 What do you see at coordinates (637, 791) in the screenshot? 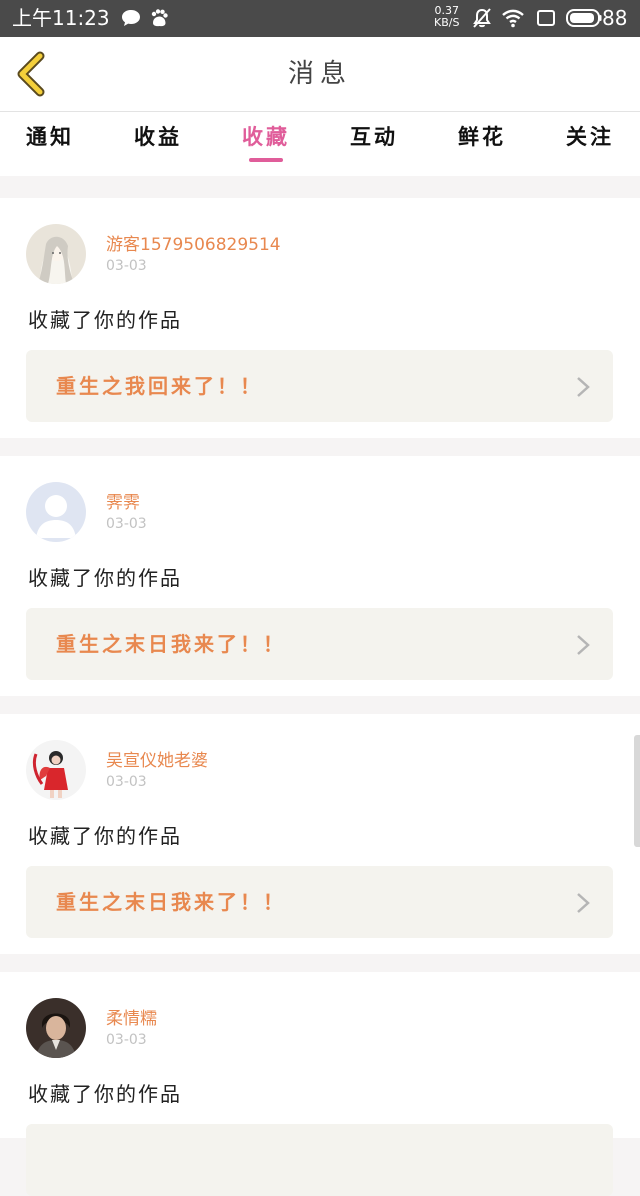
I see `scrollbar` at bounding box center [637, 791].